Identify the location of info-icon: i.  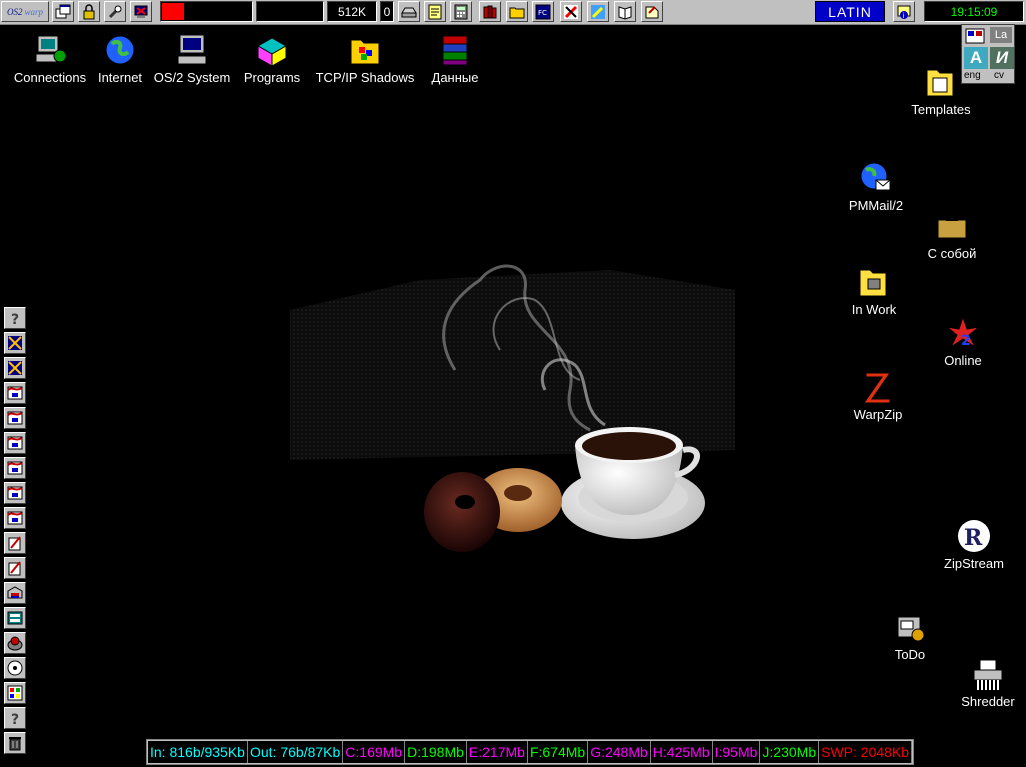
(904, 11).